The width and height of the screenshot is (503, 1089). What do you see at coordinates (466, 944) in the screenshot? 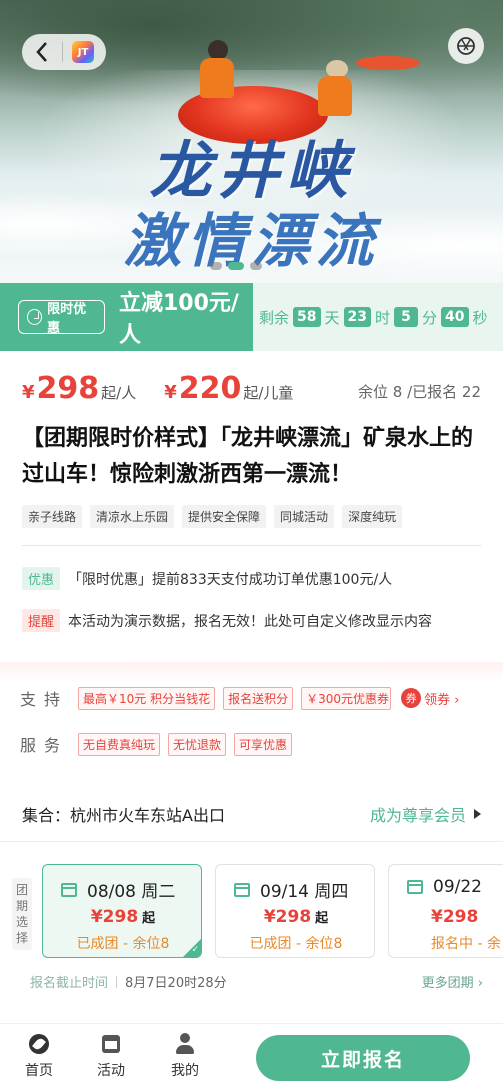
I see `group-status: 报名中 - 余` at bounding box center [466, 944].